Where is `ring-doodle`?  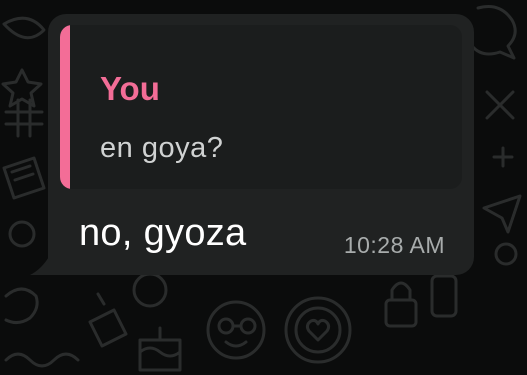
ring-doodle is located at coordinates (22, 234).